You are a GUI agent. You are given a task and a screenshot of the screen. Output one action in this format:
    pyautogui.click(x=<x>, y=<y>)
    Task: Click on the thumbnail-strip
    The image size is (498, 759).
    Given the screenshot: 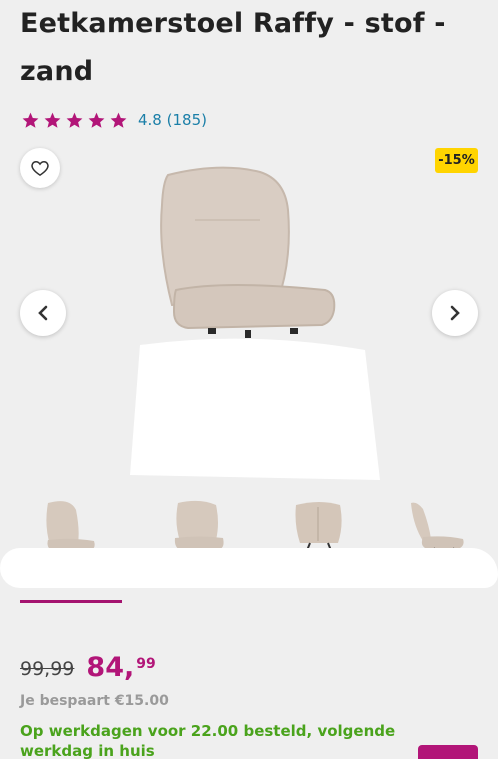 What is the action you would take?
    pyautogui.click(x=249, y=540)
    